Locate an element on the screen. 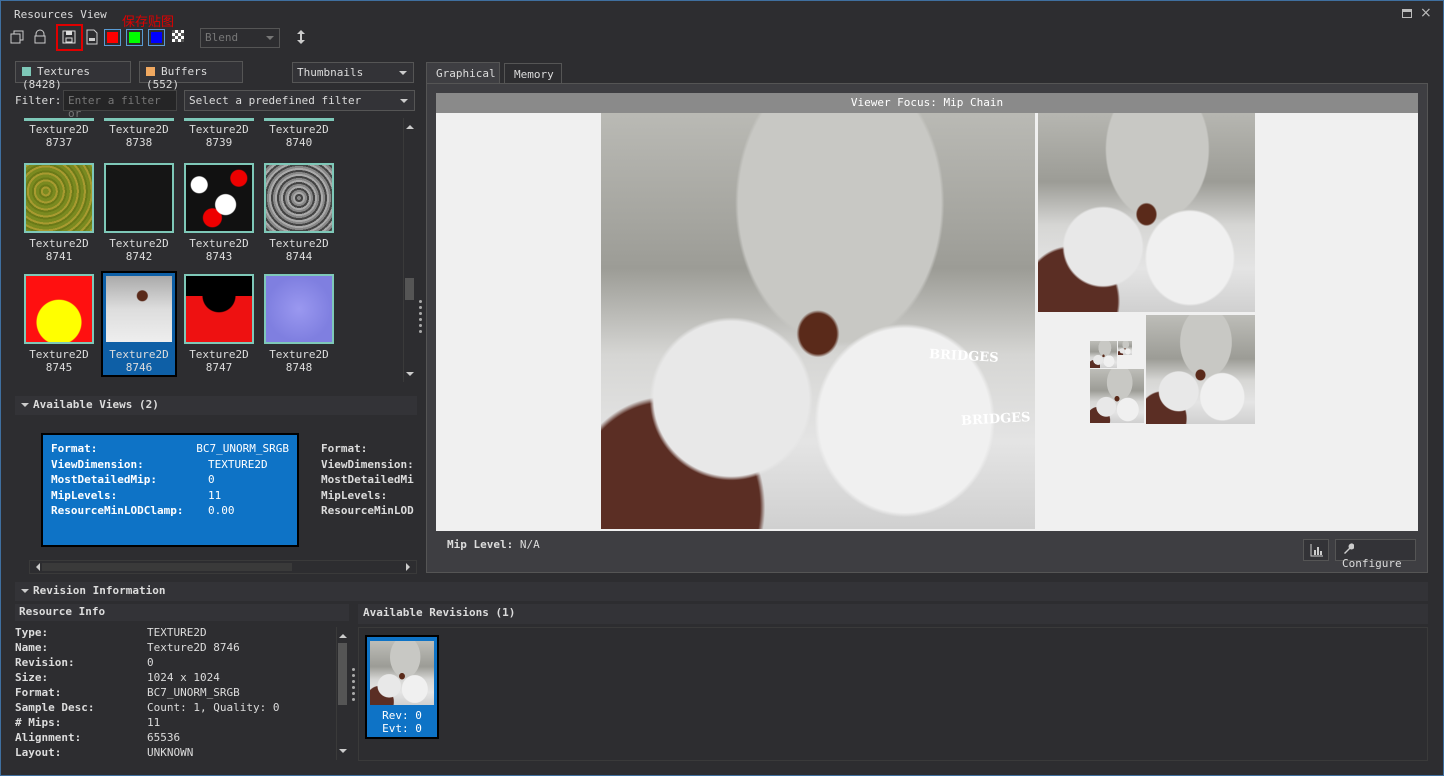  buffers-filter-button: Buffers (552) is located at coordinates (191, 76).